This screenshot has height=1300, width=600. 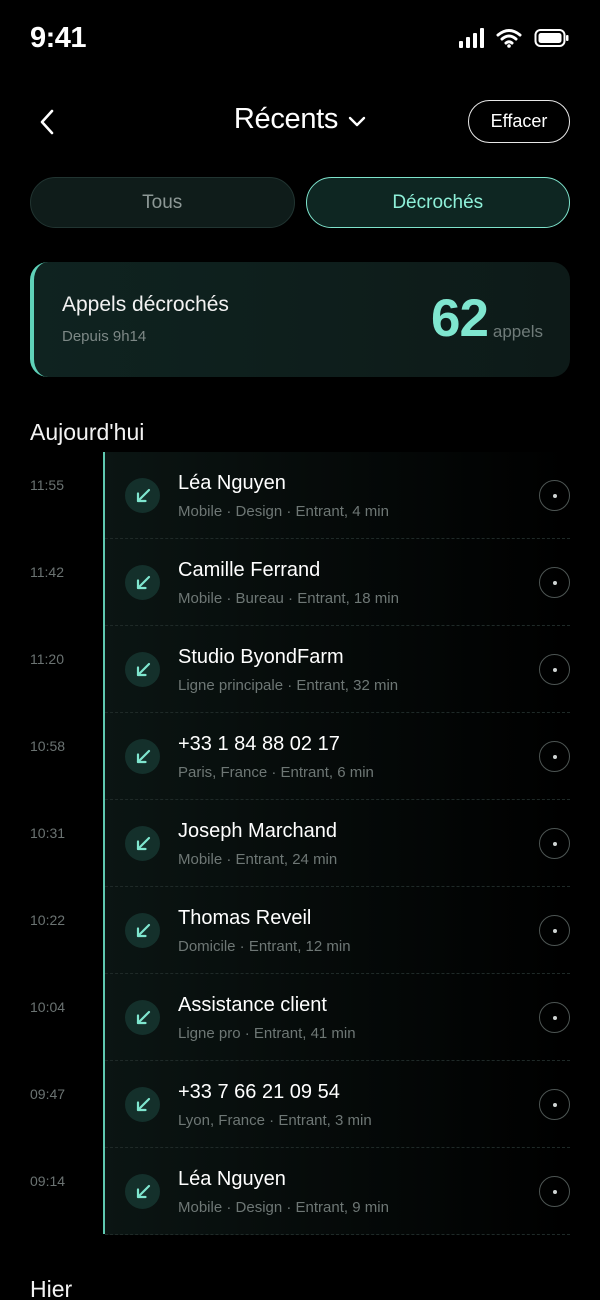 I want to click on call-time: 09:47, so click(x=48, y=1094).